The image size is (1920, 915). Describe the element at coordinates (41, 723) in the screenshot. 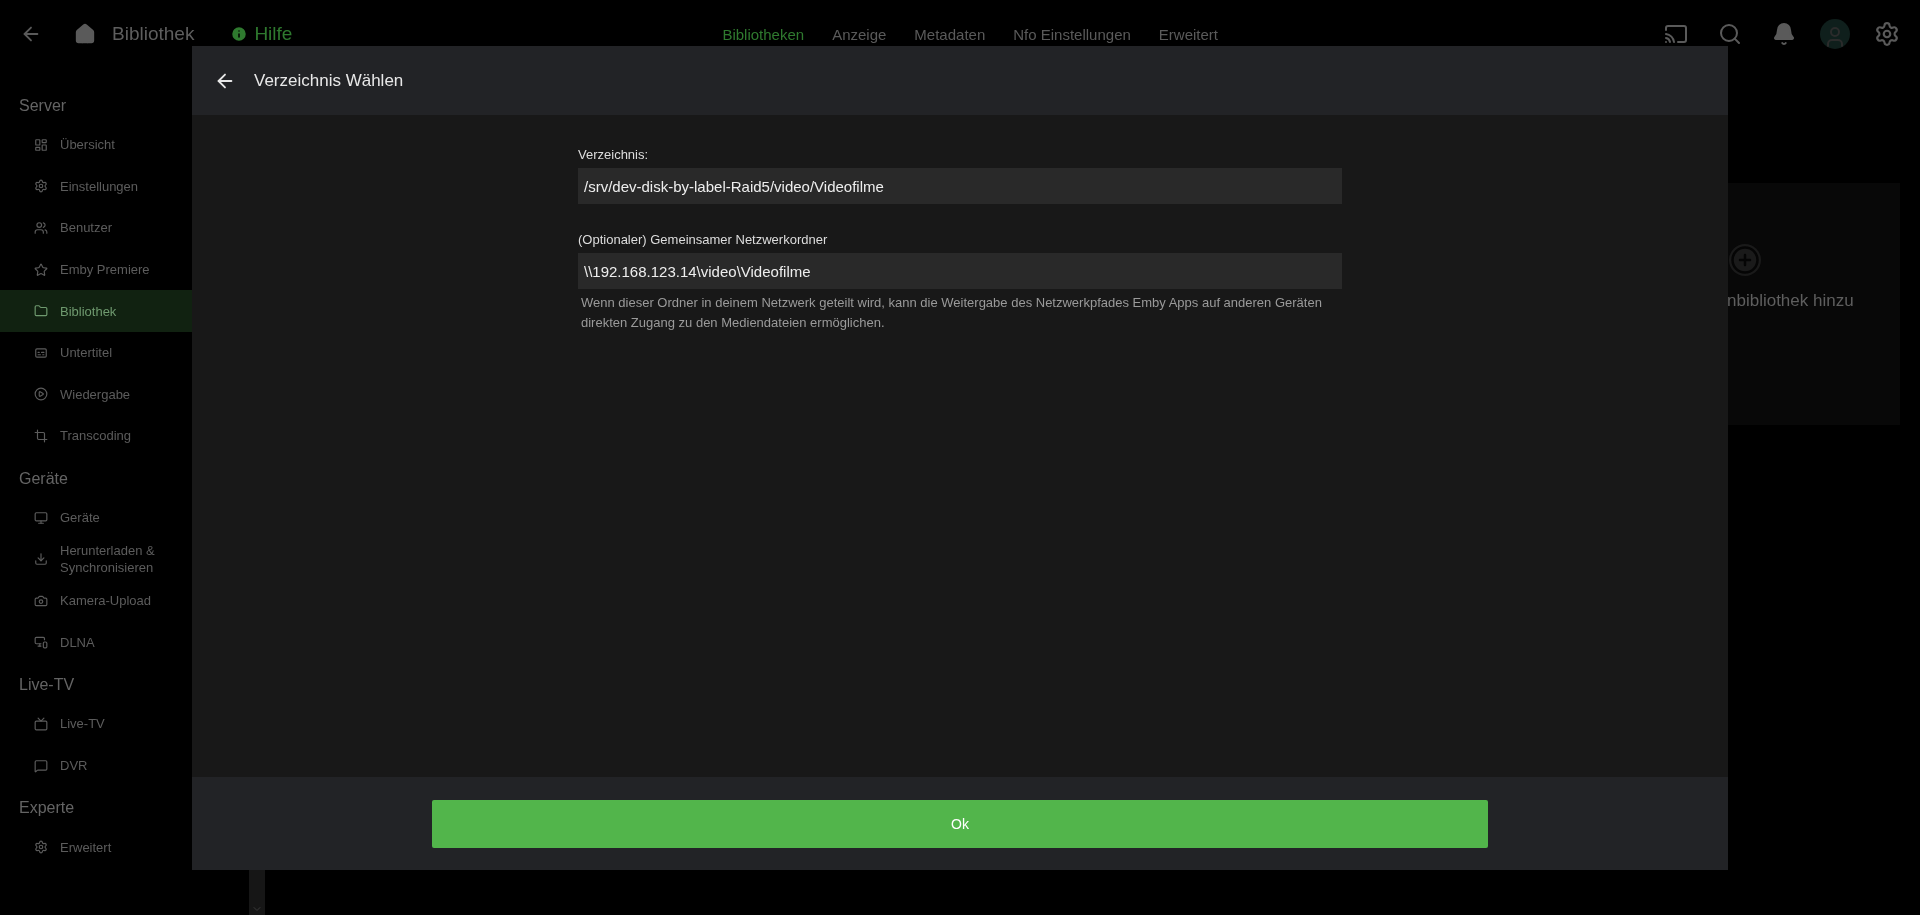

I see `tv-icon` at that location.